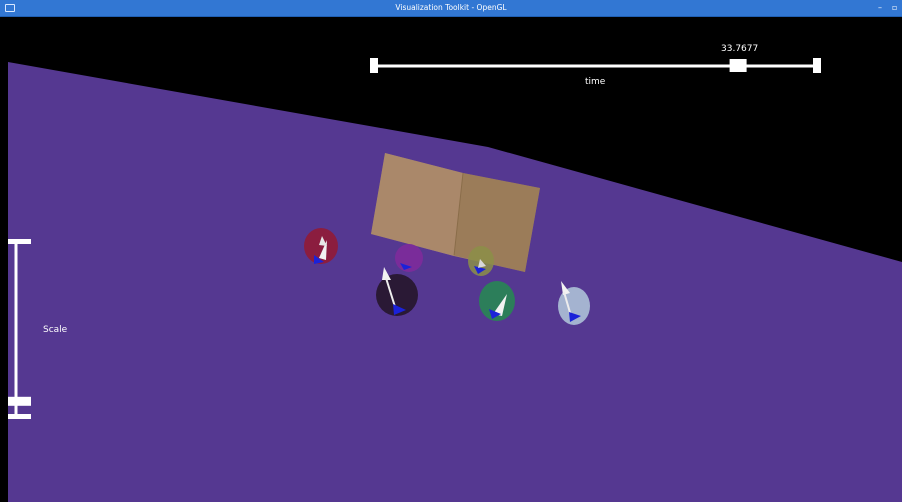 The image size is (902, 502). Describe the element at coordinates (497, 301) in the screenshot. I see `particle-green` at that location.